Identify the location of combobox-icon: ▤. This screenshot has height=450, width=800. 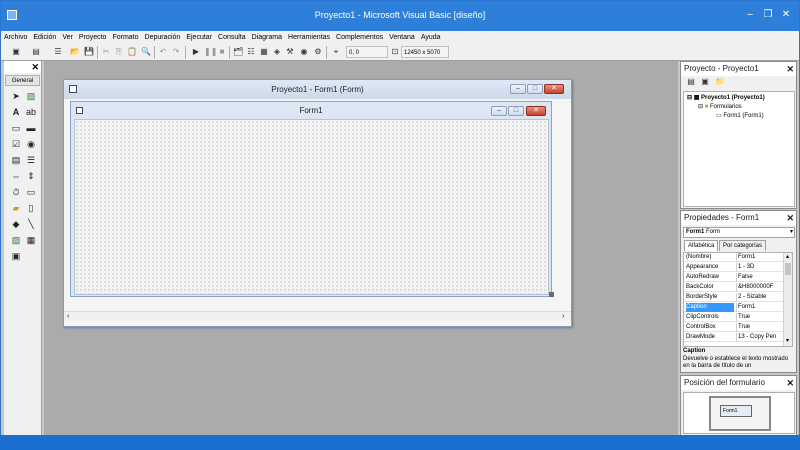
(16, 160).